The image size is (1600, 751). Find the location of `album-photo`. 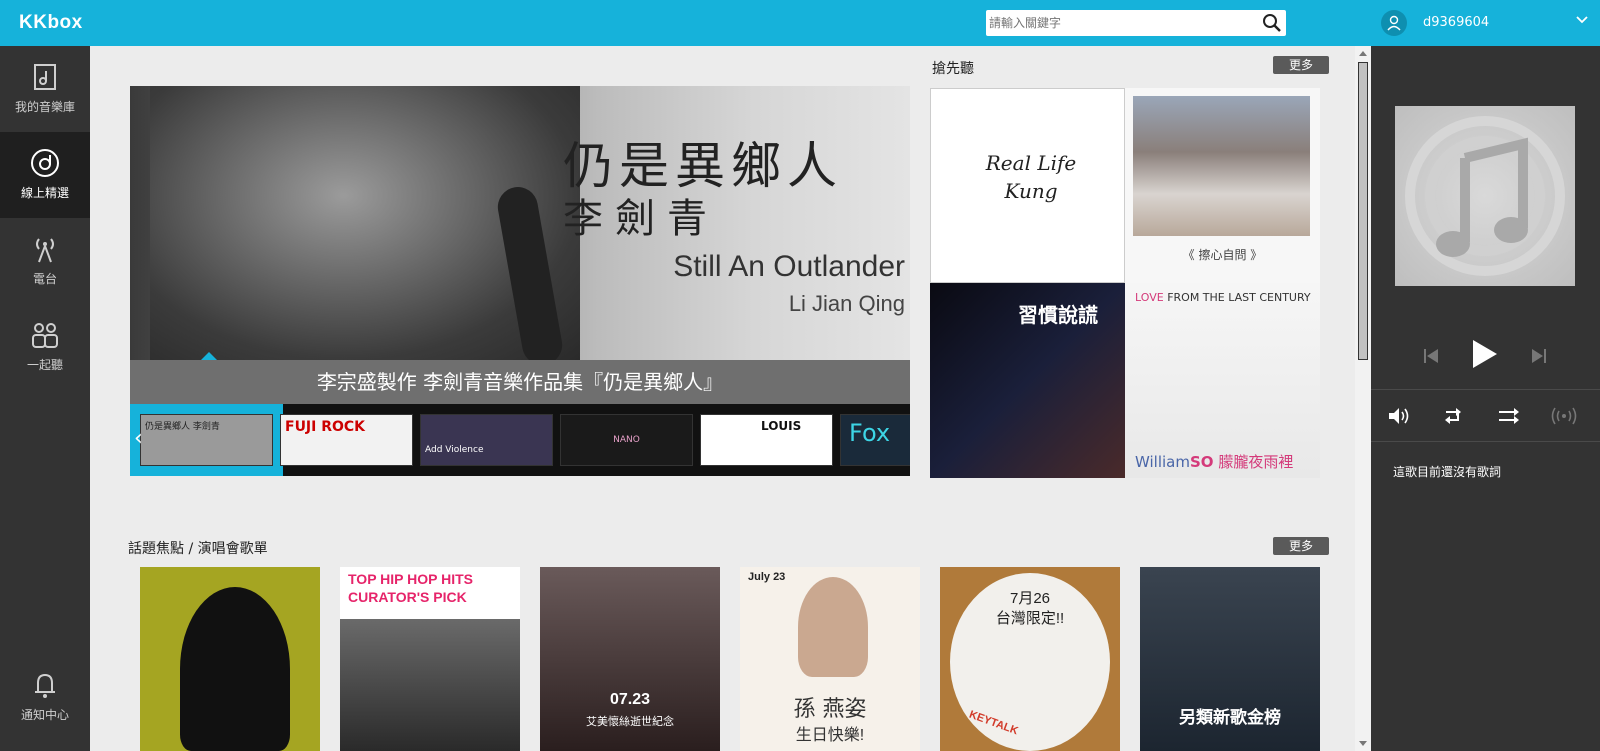

album-photo is located at coordinates (1221, 166).